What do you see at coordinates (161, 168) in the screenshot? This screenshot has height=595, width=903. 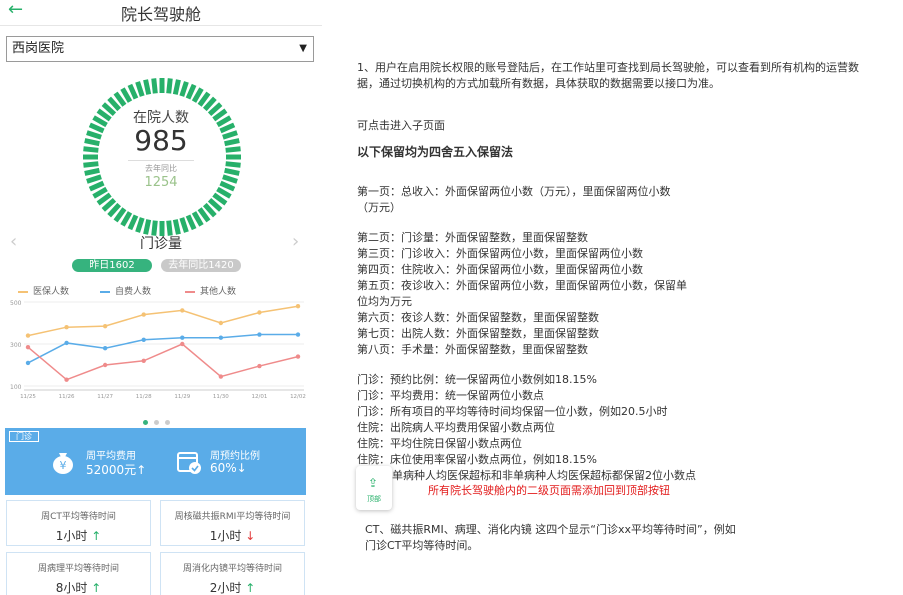 I see `gauge-compare-label: 去年同比` at bounding box center [161, 168].